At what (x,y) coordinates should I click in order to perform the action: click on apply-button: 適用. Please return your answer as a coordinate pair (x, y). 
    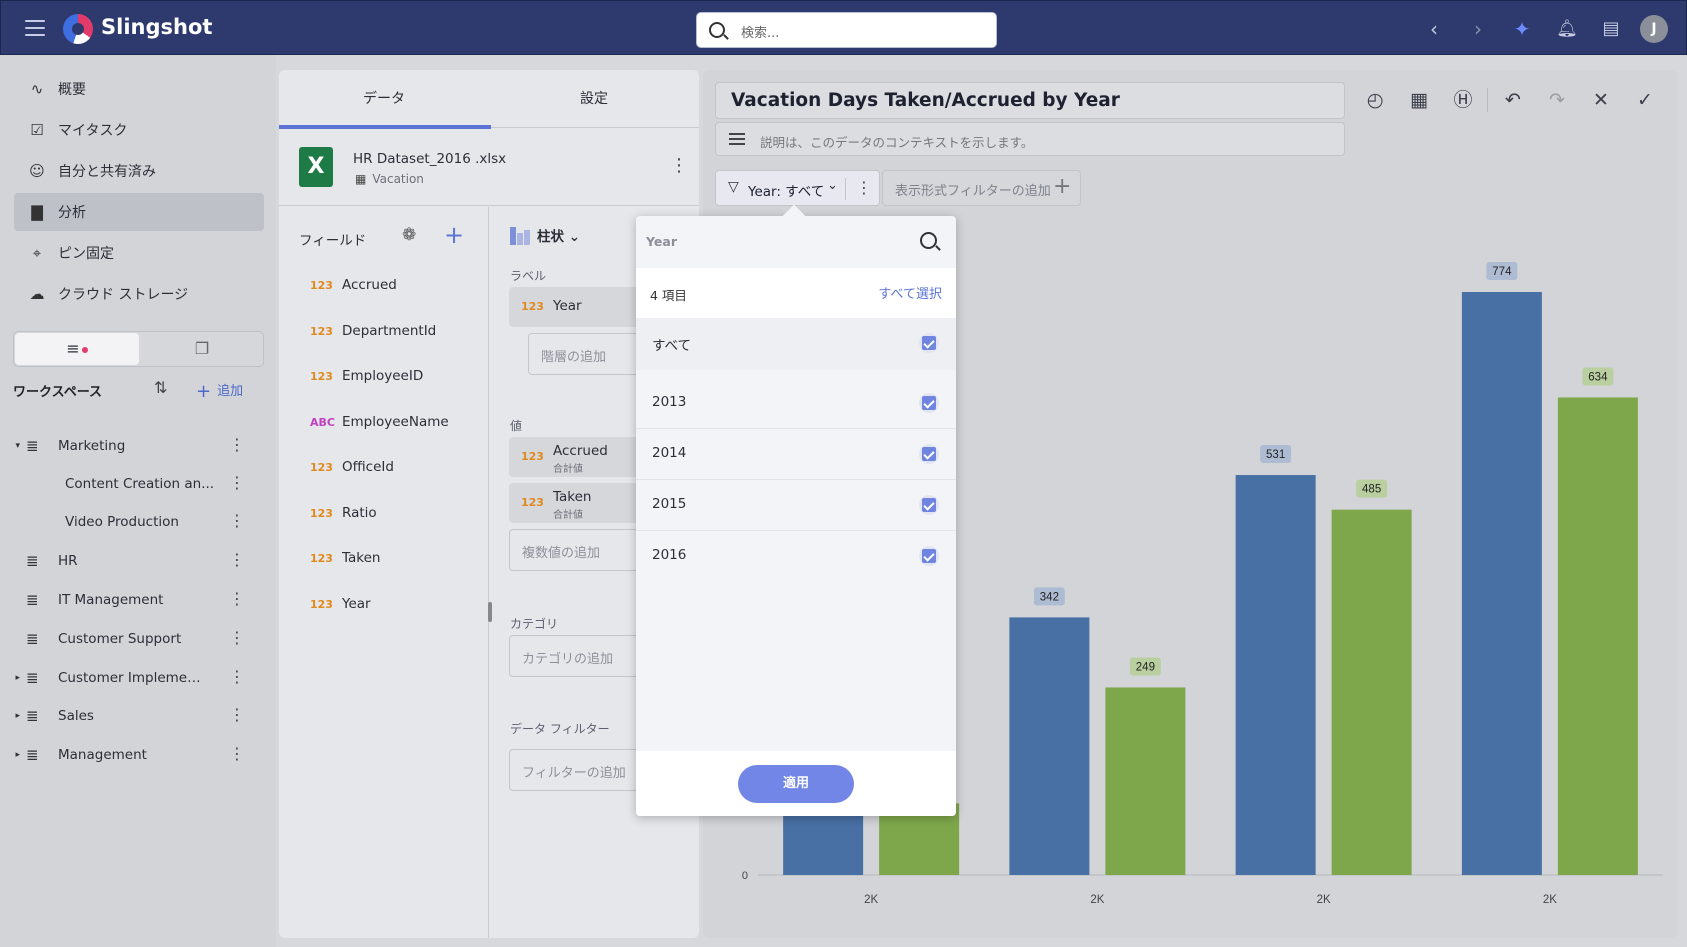
    Looking at the image, I should click on (796, 784).